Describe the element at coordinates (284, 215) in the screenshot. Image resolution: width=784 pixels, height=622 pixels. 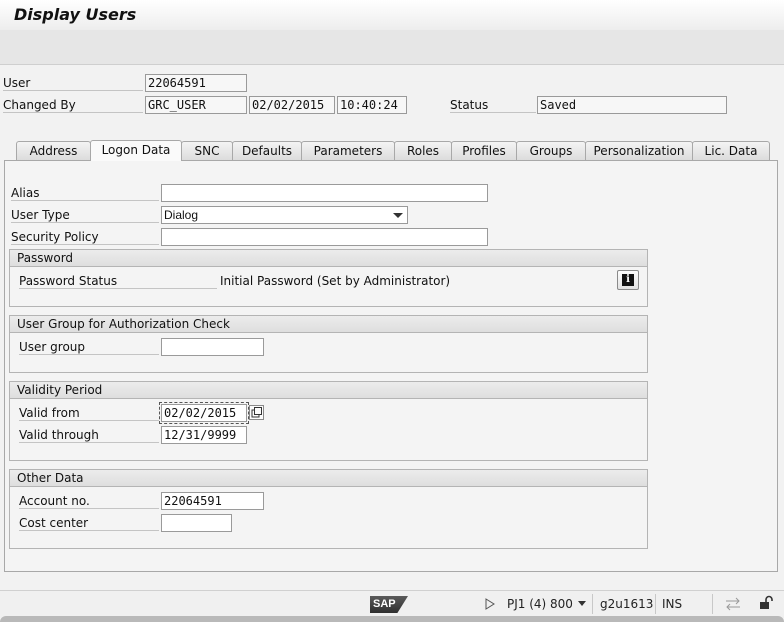
I see `user-type-dropdown: Dialog` at that location.